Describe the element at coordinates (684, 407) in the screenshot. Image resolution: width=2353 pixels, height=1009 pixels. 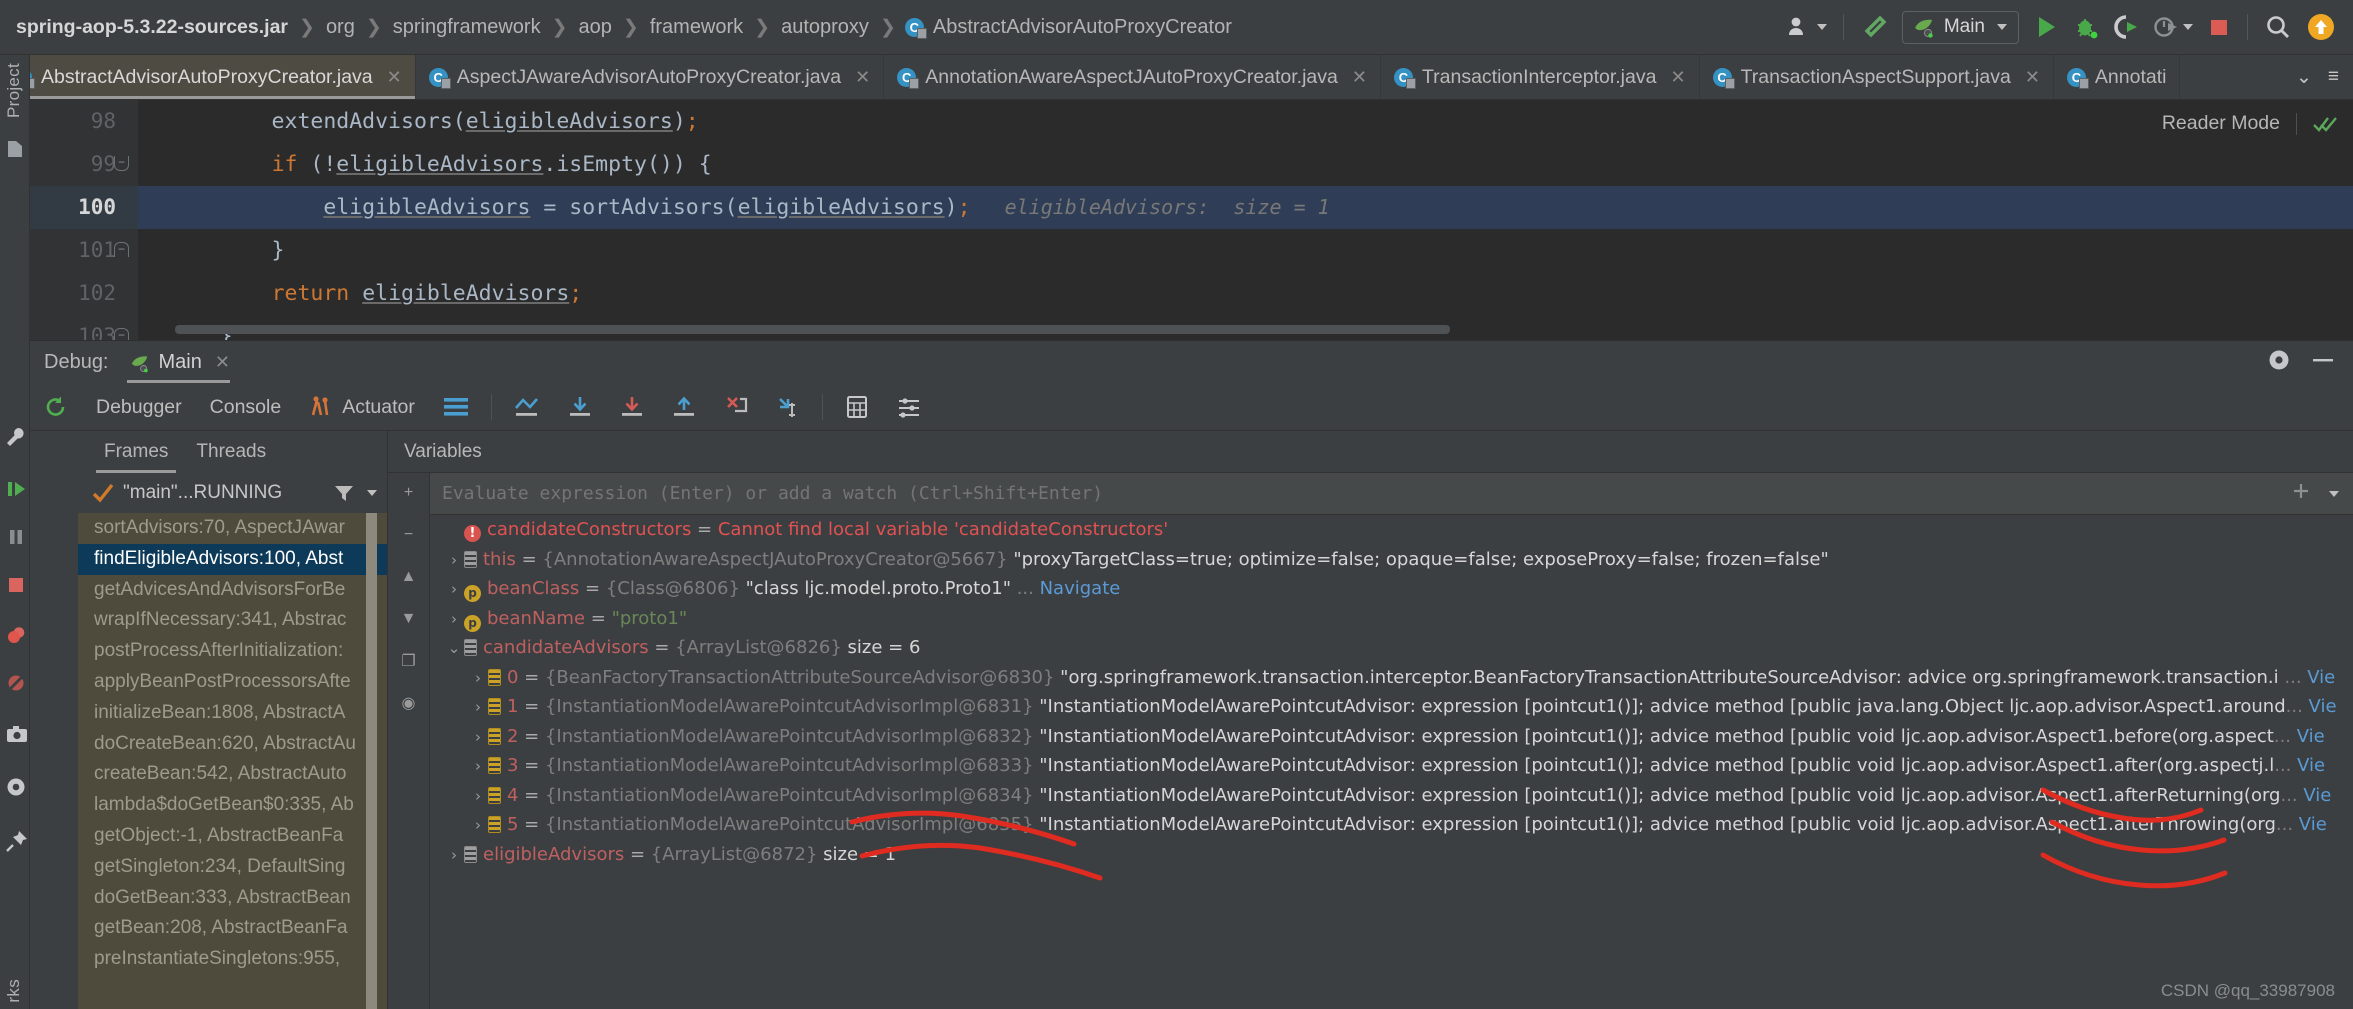
I see `step-out-button` at that location.